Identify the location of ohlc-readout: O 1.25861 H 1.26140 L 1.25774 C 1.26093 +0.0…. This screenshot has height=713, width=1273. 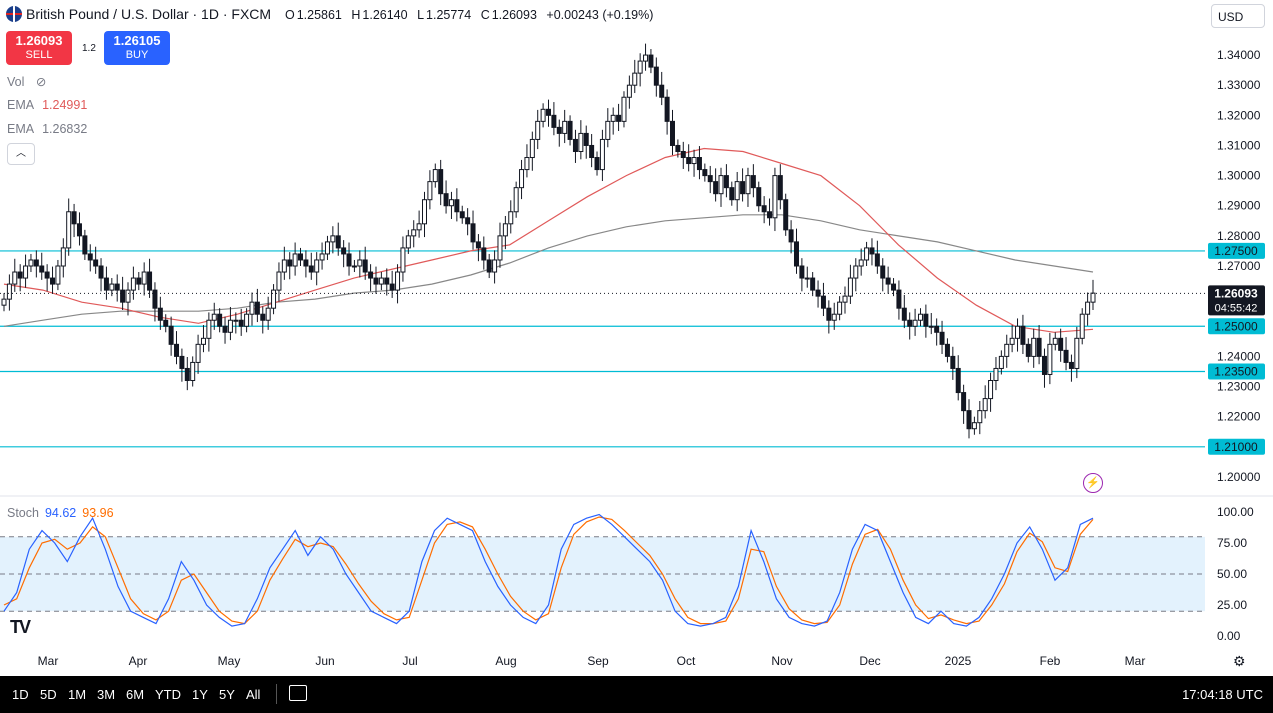
(472, 15).